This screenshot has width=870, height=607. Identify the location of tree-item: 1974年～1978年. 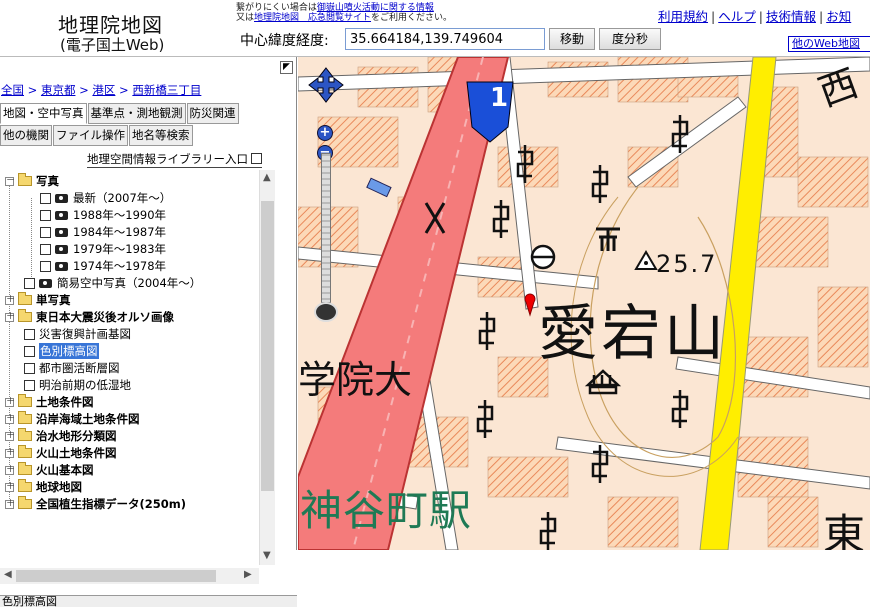
(103, 266).